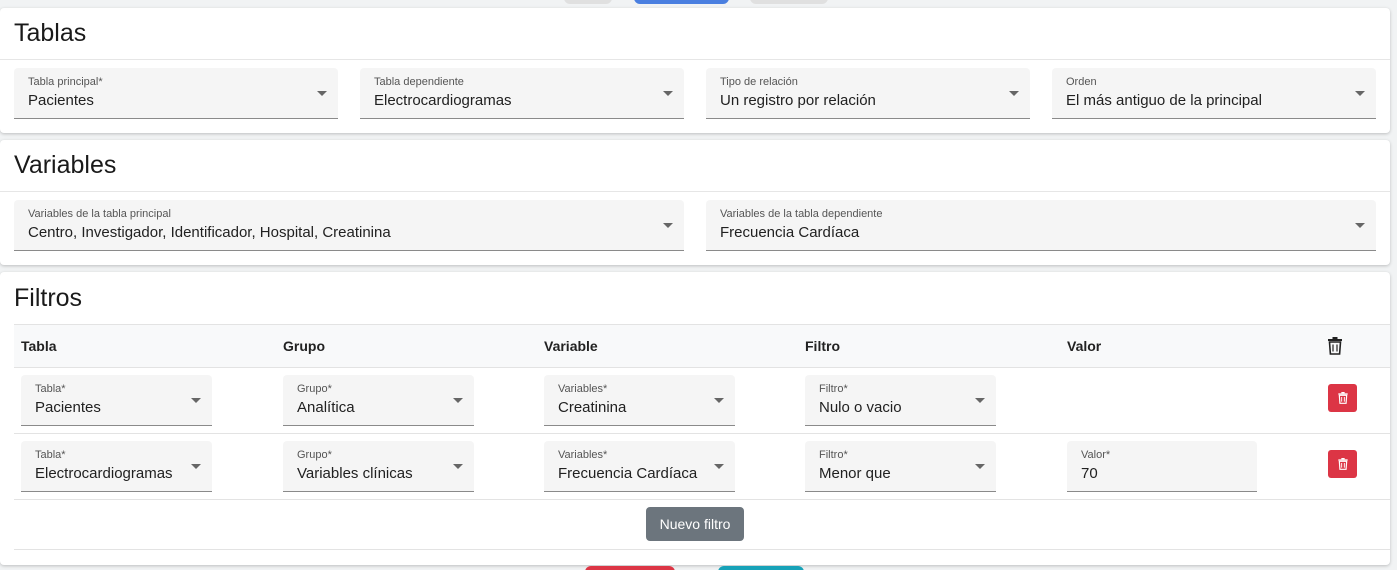 This screenshot has width=1397, height=570. I want to click on field-label: Orden, so click(1081, 82).